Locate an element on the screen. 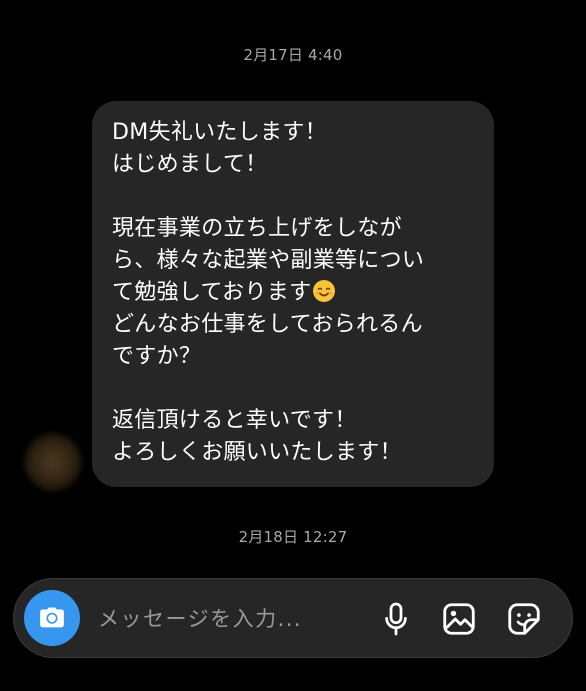 This screenshot has height=691, width=586. sender-avatar is located at coordinates (53, 462).